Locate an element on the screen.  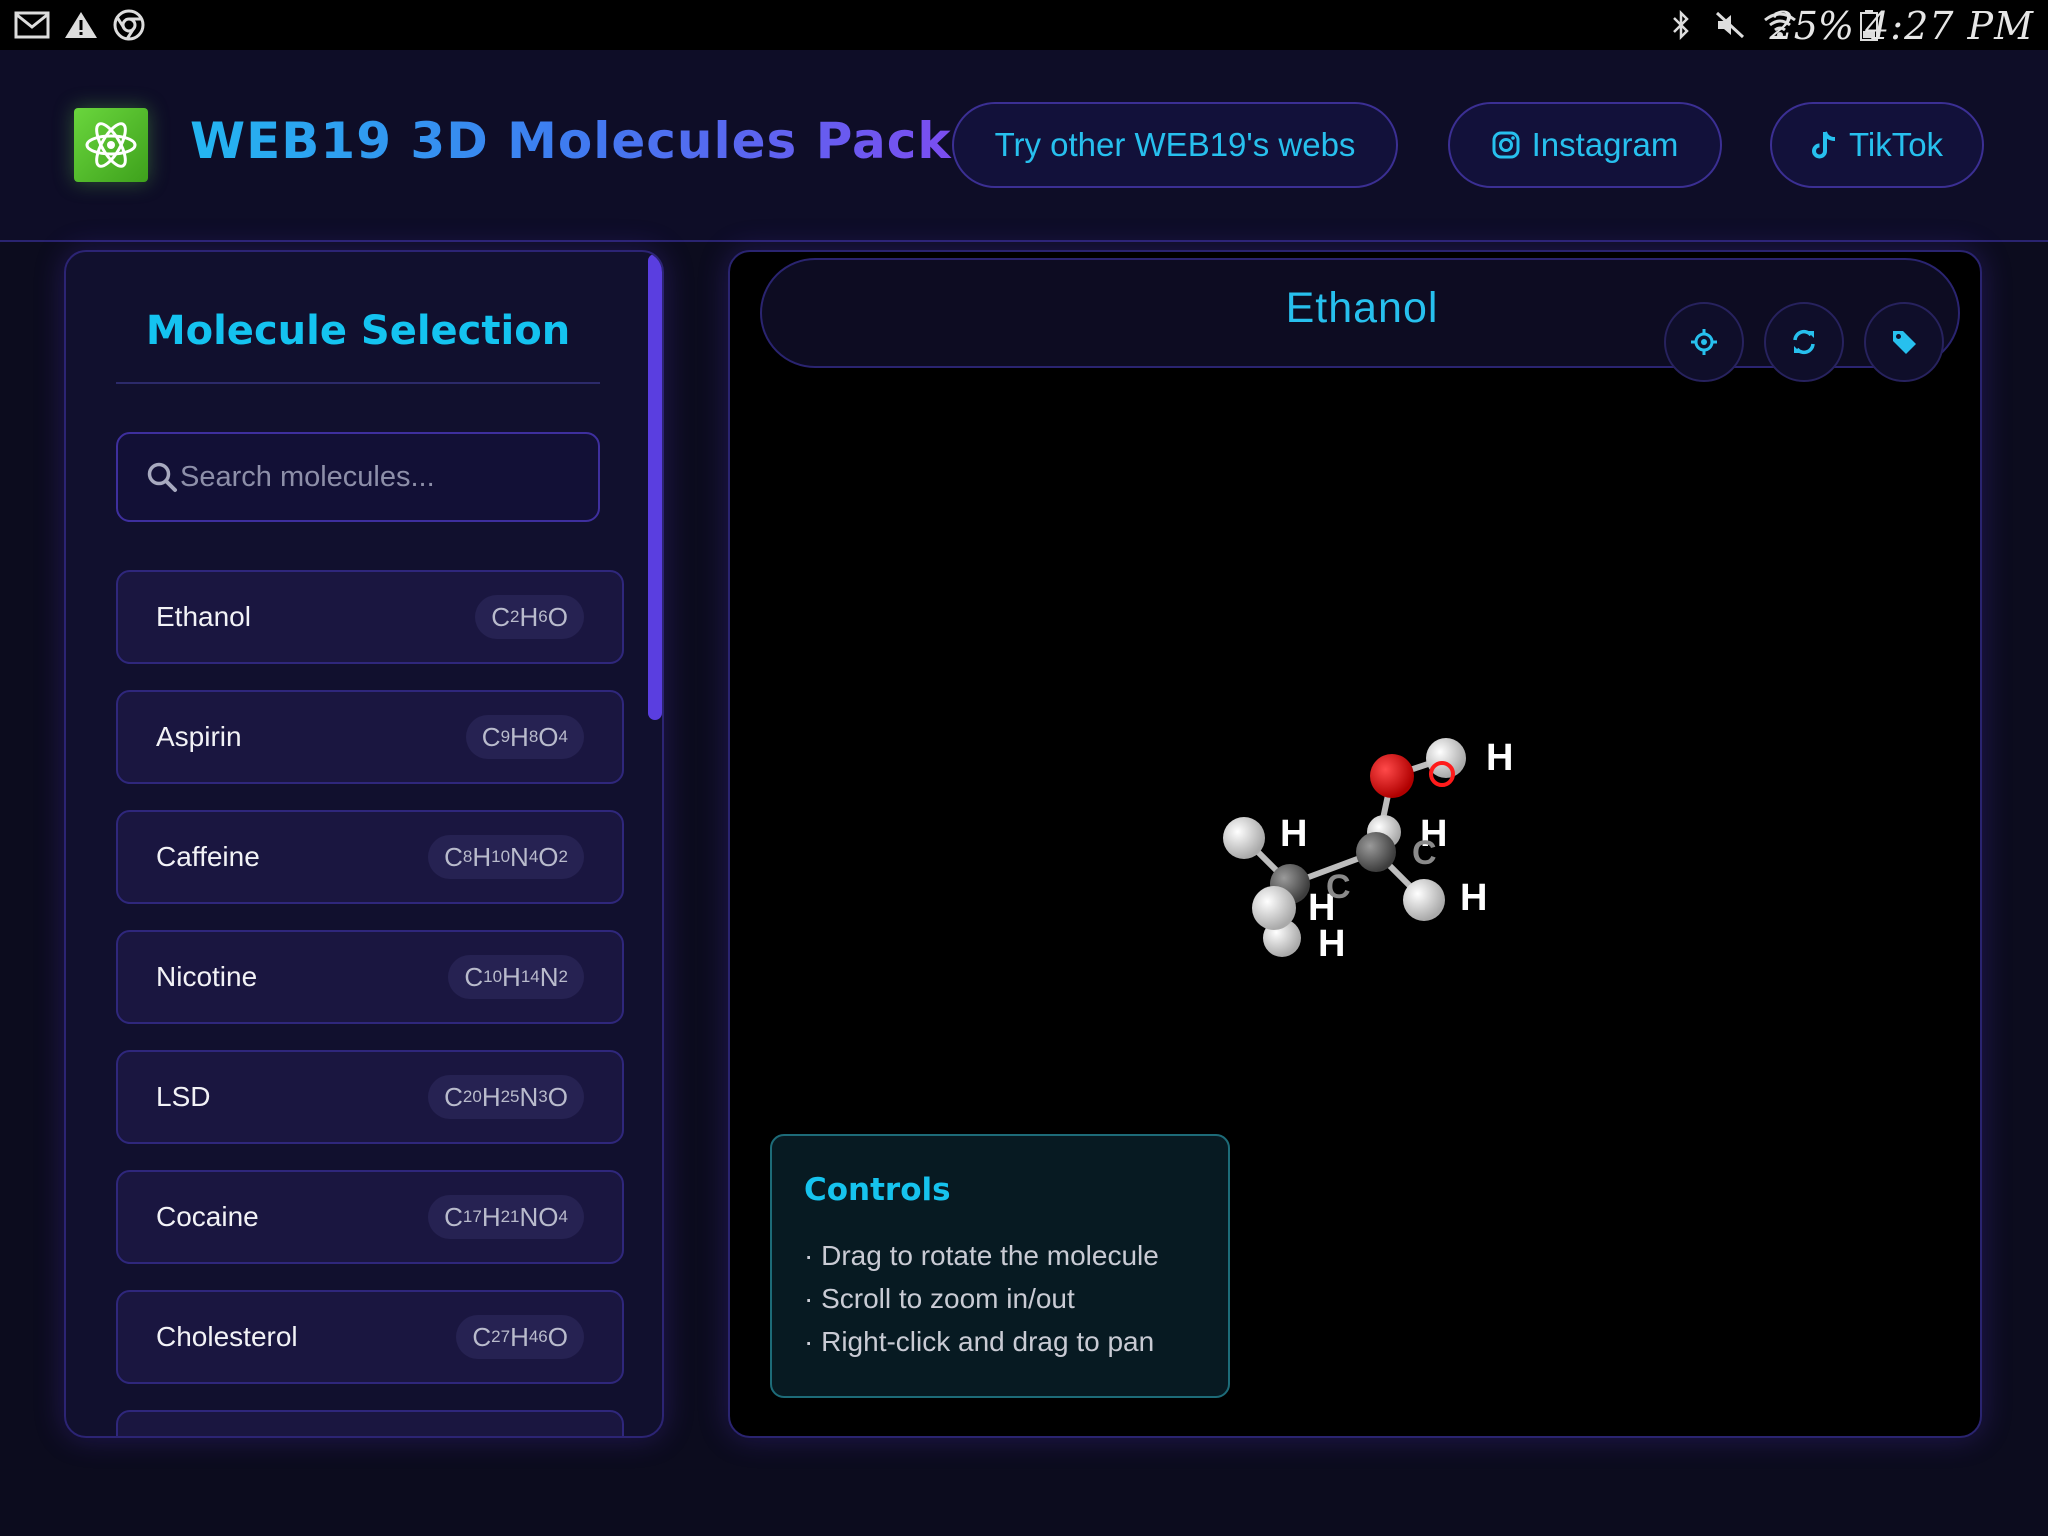
formula-count: 9 is located at coordinates (505, 736).